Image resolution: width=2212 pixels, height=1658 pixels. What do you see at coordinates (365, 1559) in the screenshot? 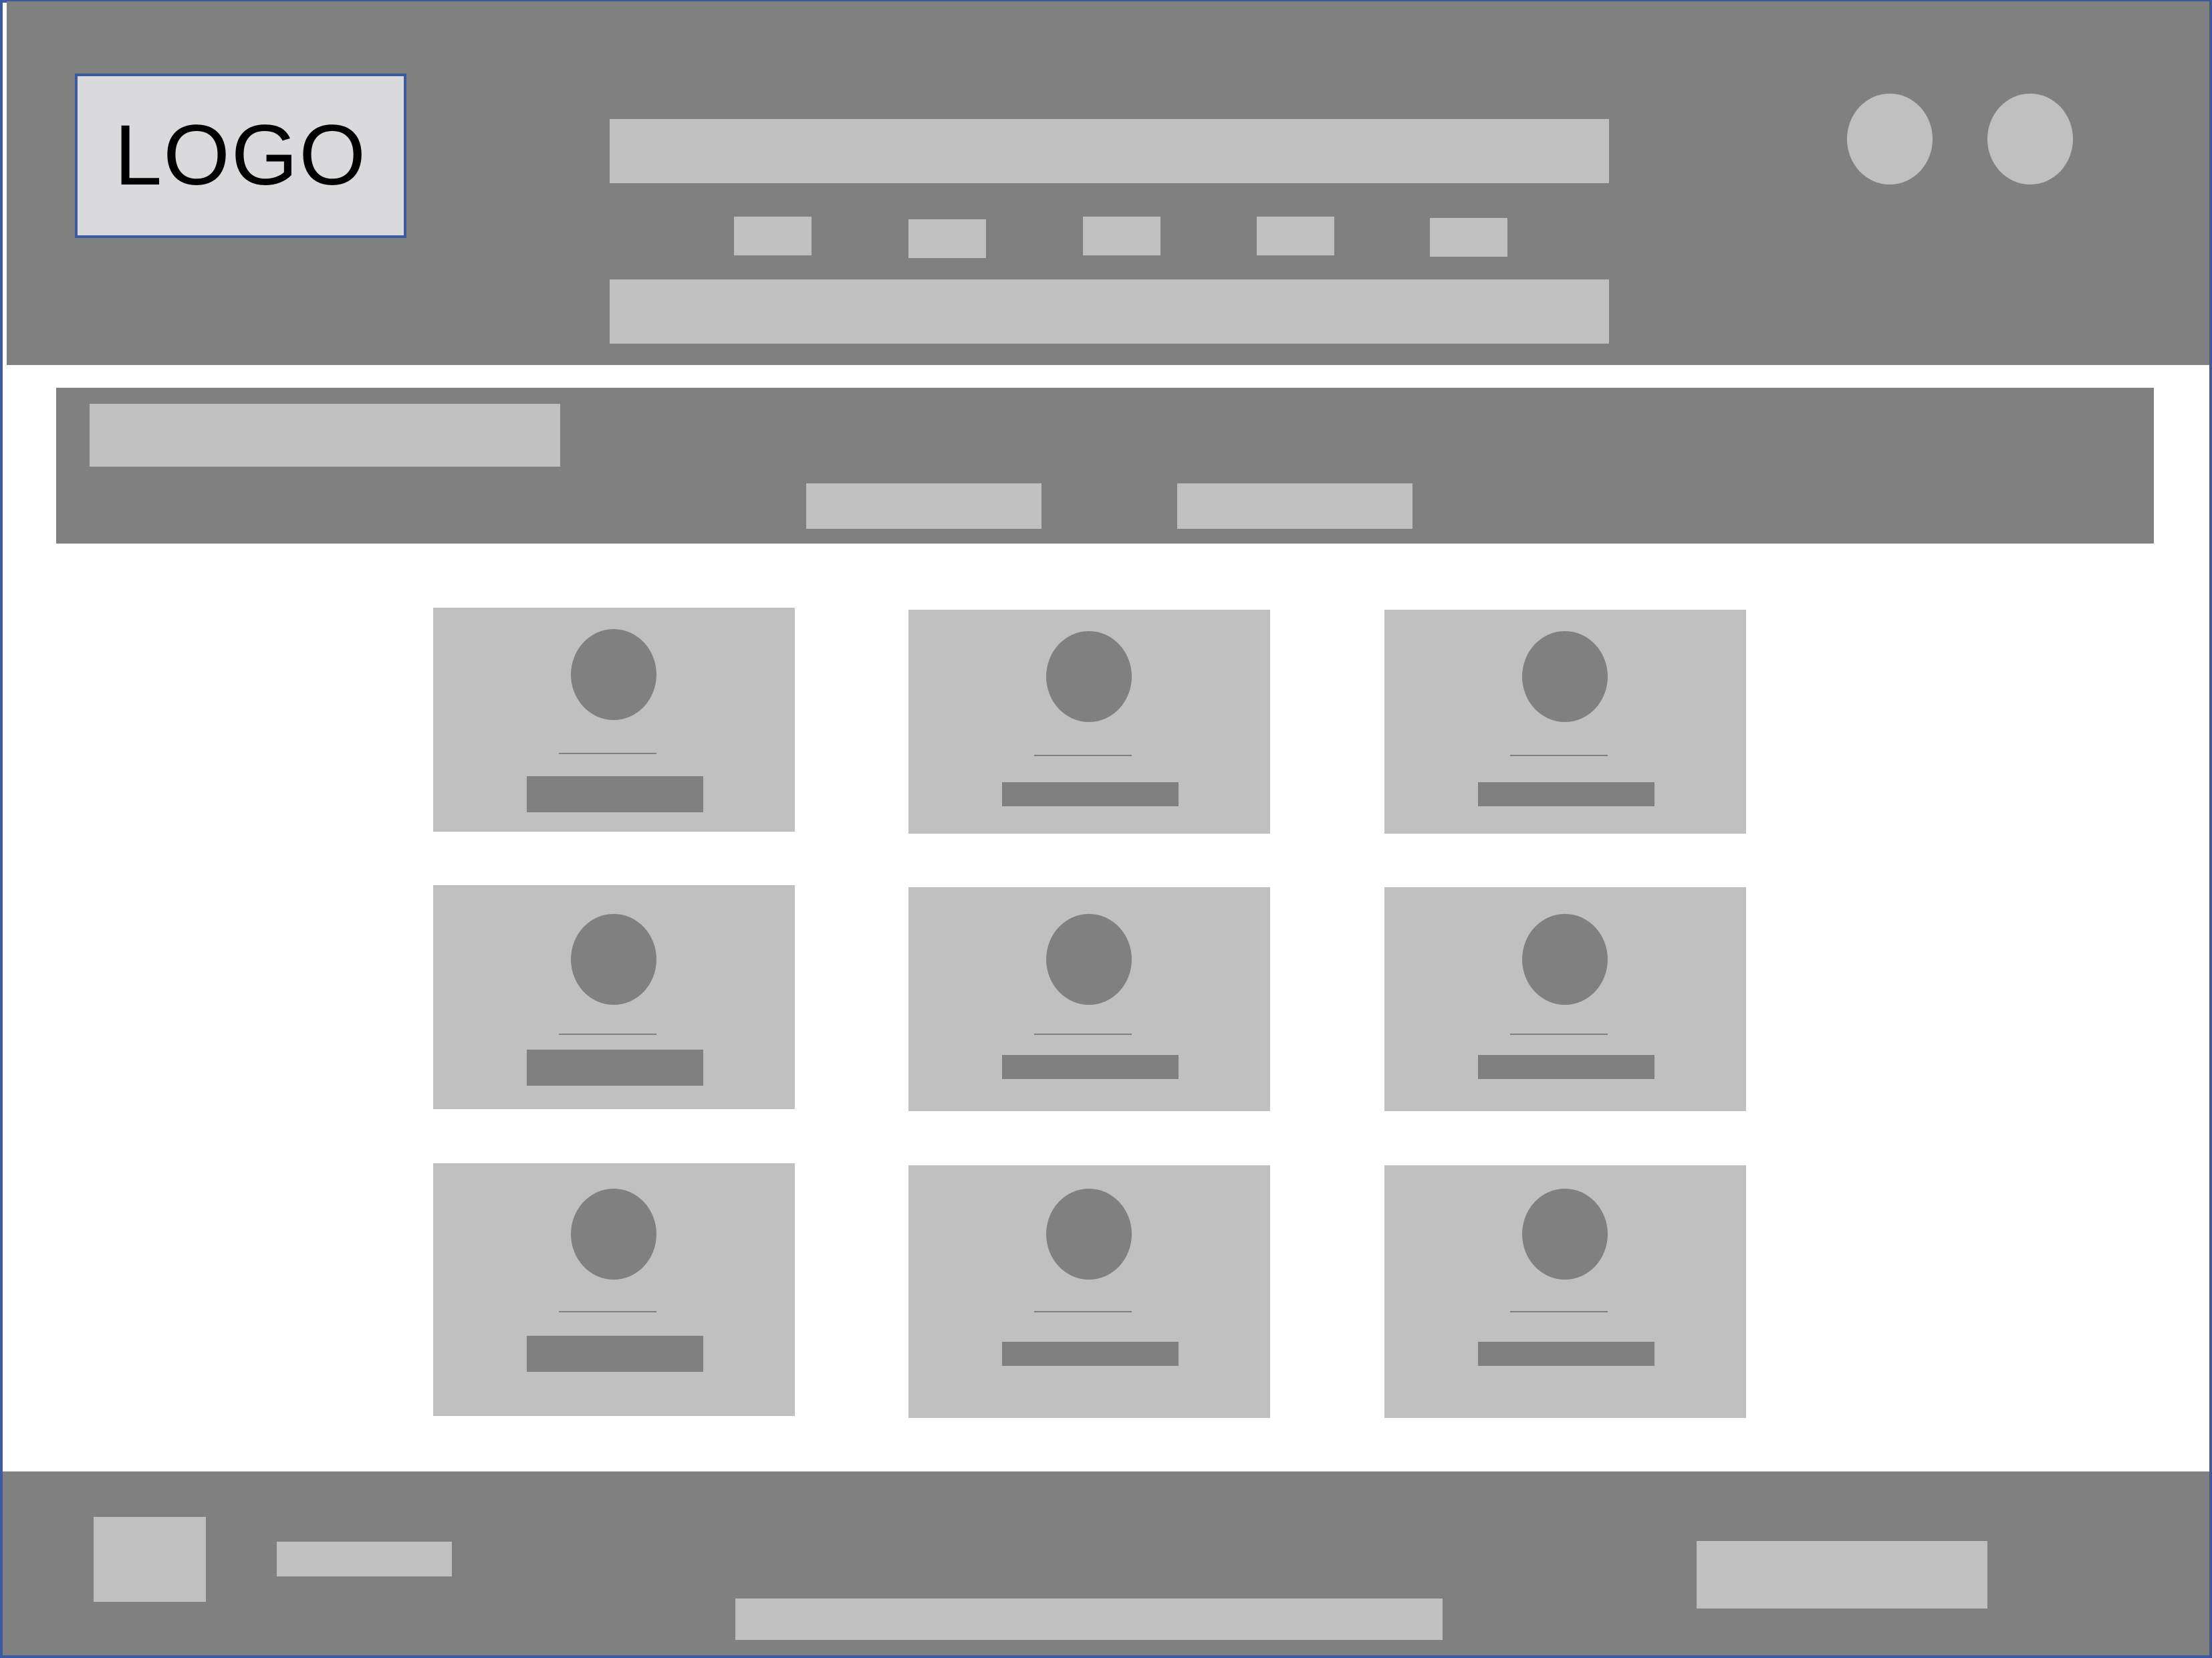
I see `footer-link` at bounding box center [365, 1559].